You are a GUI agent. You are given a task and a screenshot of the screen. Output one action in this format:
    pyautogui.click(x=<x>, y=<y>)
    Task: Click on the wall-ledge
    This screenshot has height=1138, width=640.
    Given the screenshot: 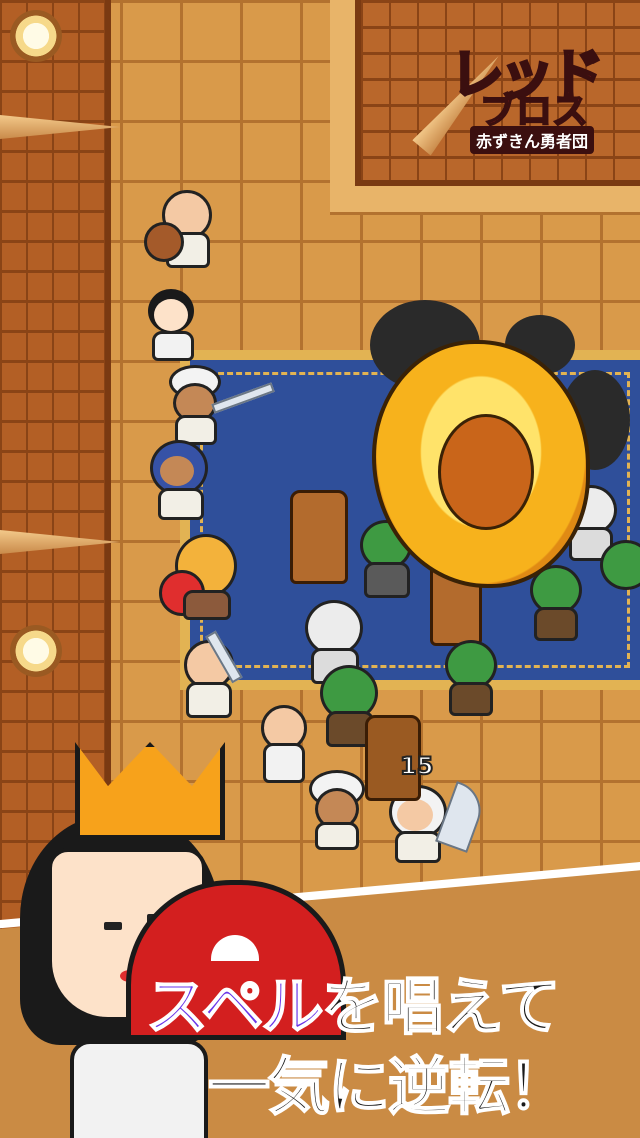 What is the action you would take?
    pyautogui.click(x=344, y=106)
    